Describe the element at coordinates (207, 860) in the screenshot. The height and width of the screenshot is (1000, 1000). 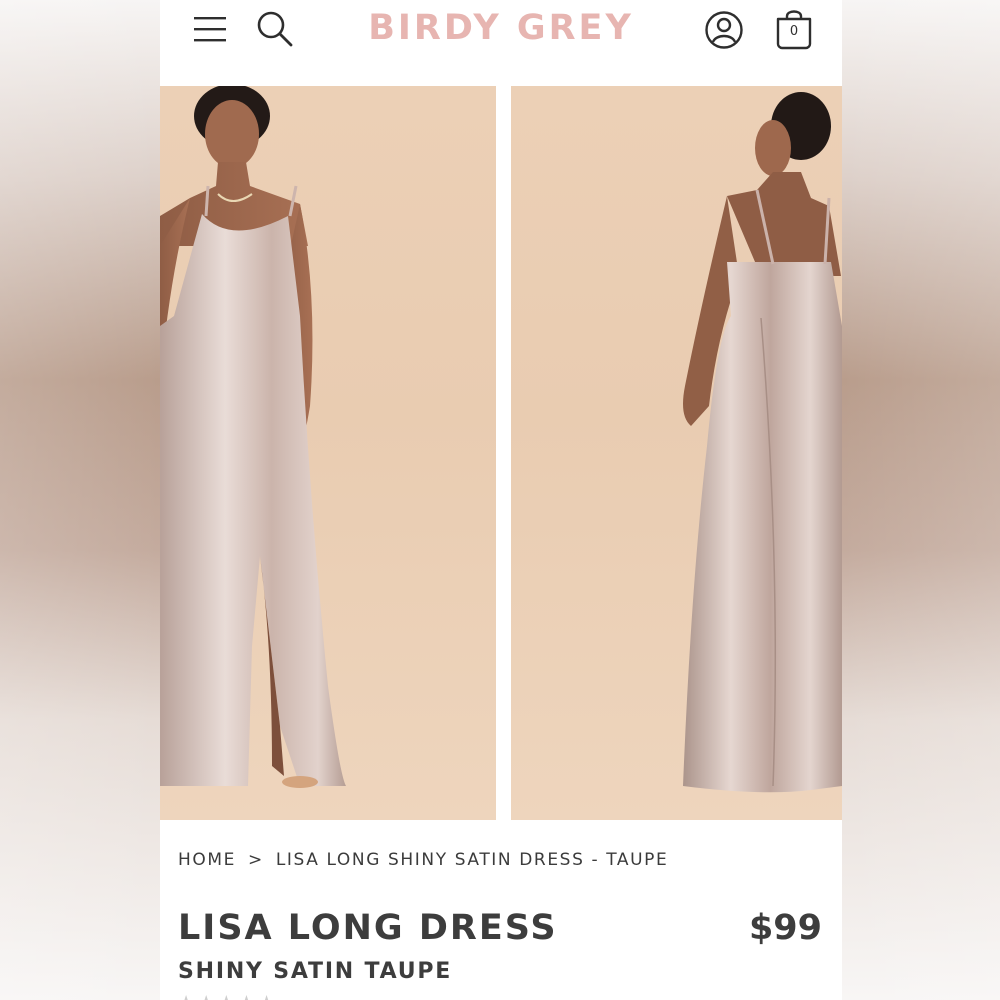
I see `breadcrumb-home-link: HOME` at that location.